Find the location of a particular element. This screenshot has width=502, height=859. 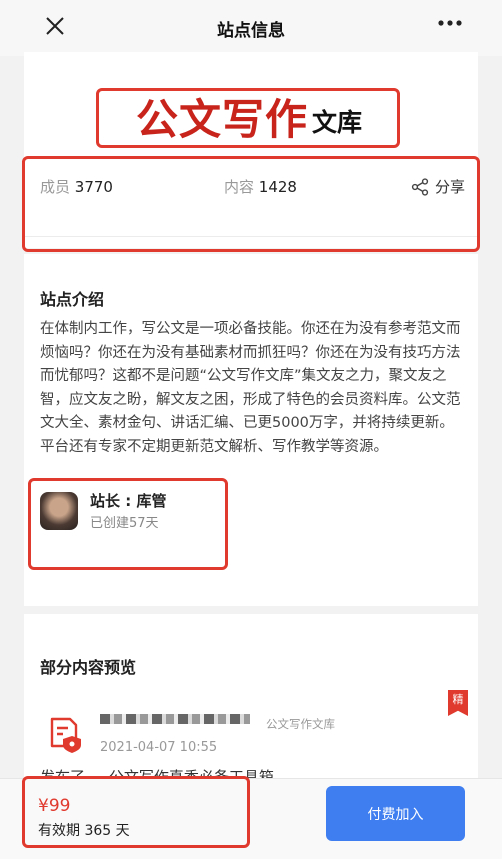

site-logo: 公文写作 文库 is located at coordinates (249, 118).